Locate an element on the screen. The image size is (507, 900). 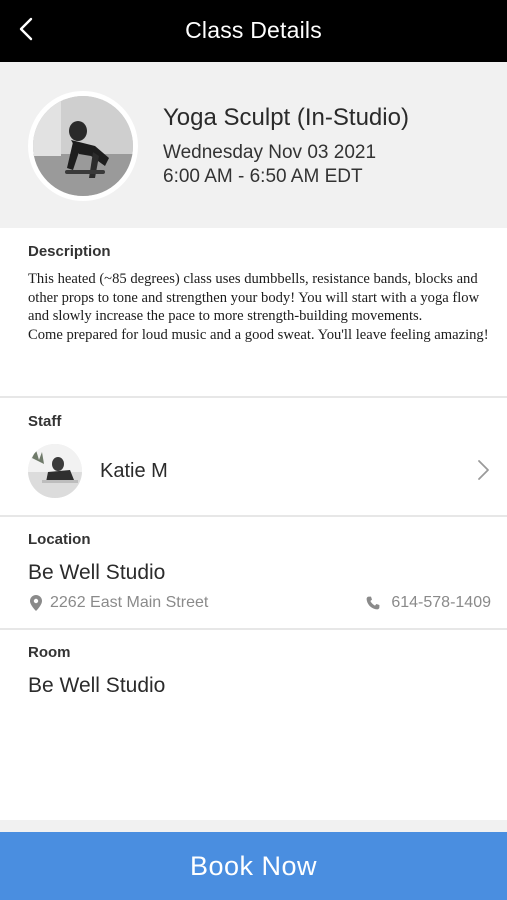
class-date: Wednesday Nov 03 2021 is located at coordinates (270, 152).